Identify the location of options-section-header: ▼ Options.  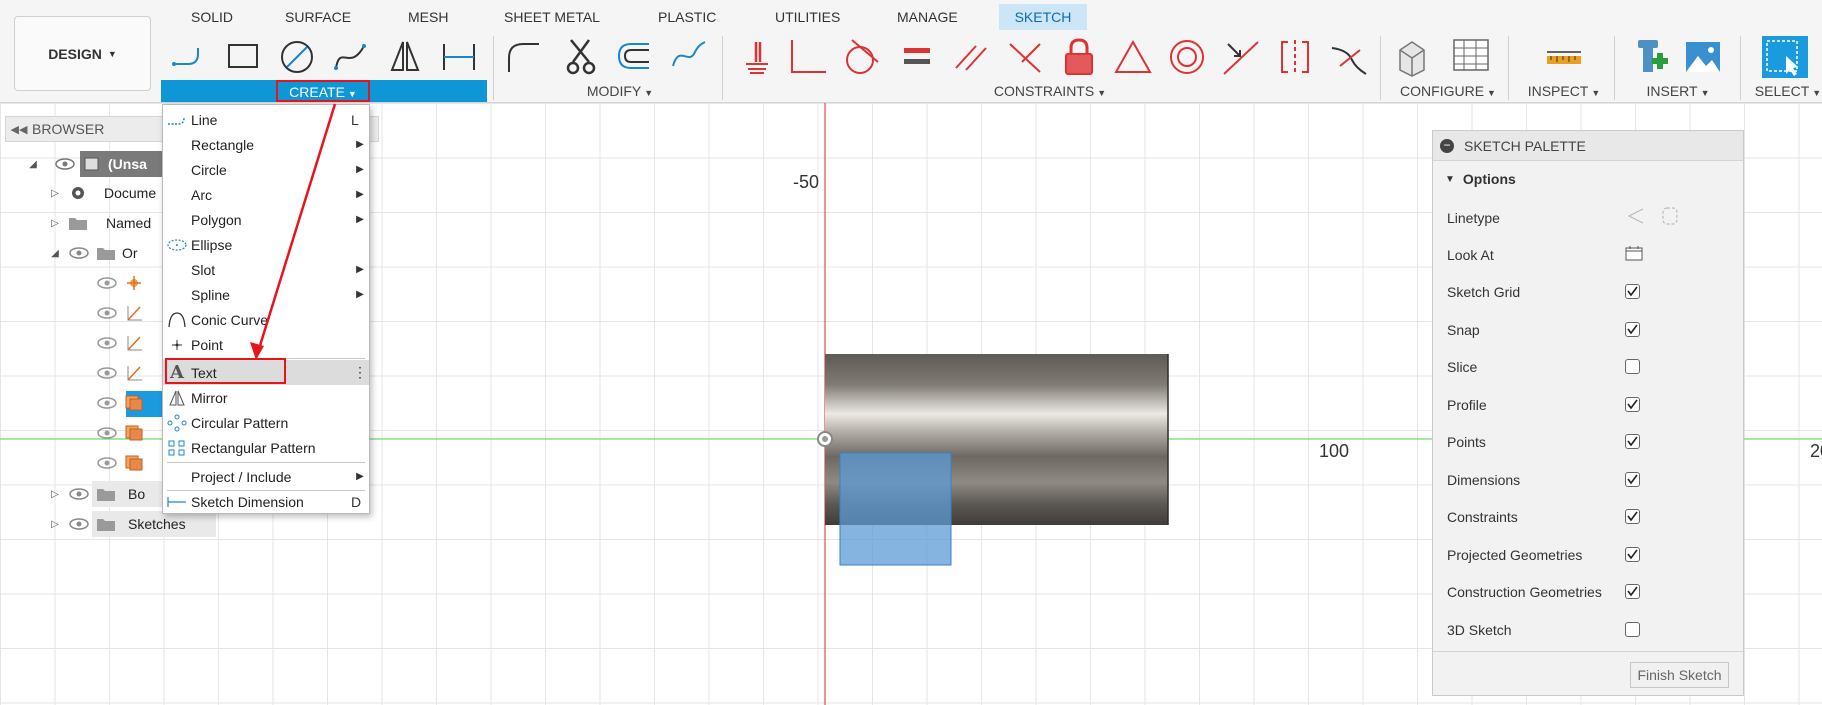
(1588, 179).